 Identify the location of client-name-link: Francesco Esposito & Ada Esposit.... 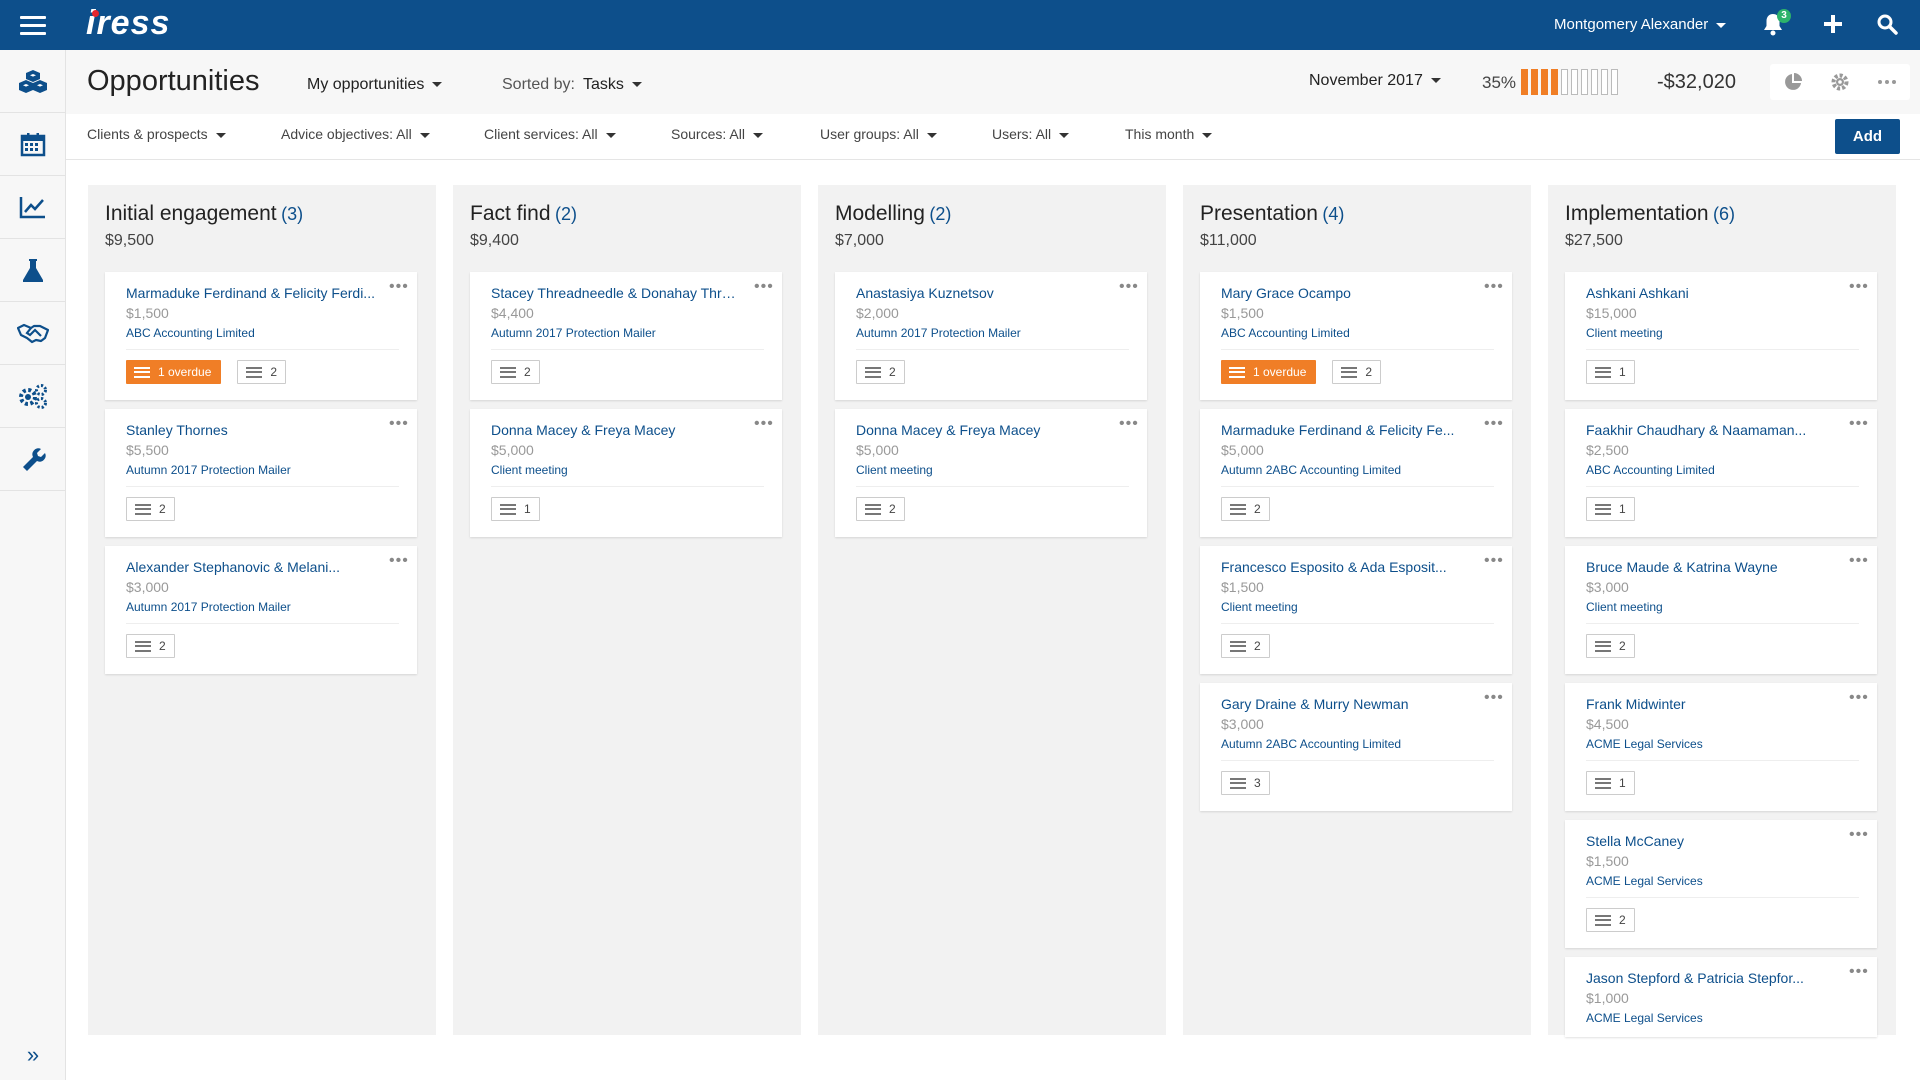
(1346, 567).